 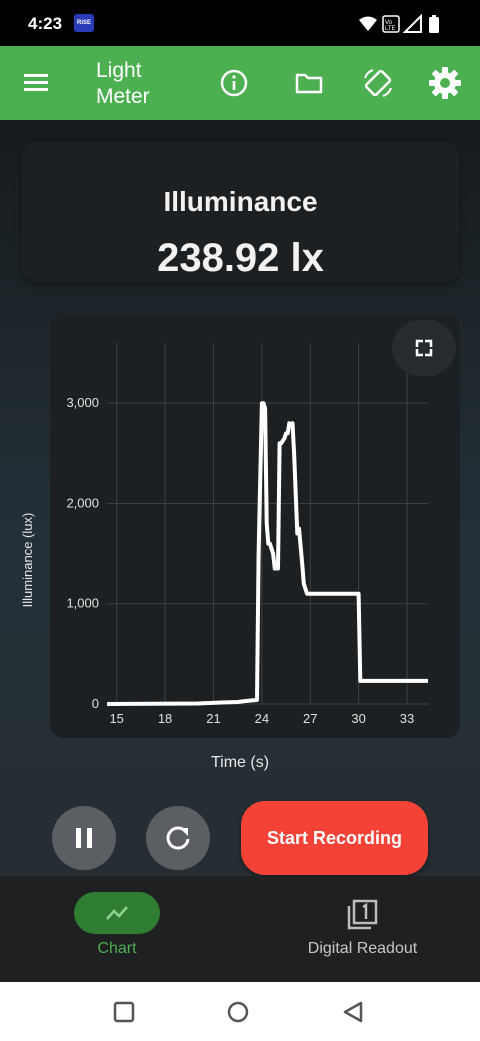 I want to click on chart-tab-label: Chart, so click(x=117, y=948).